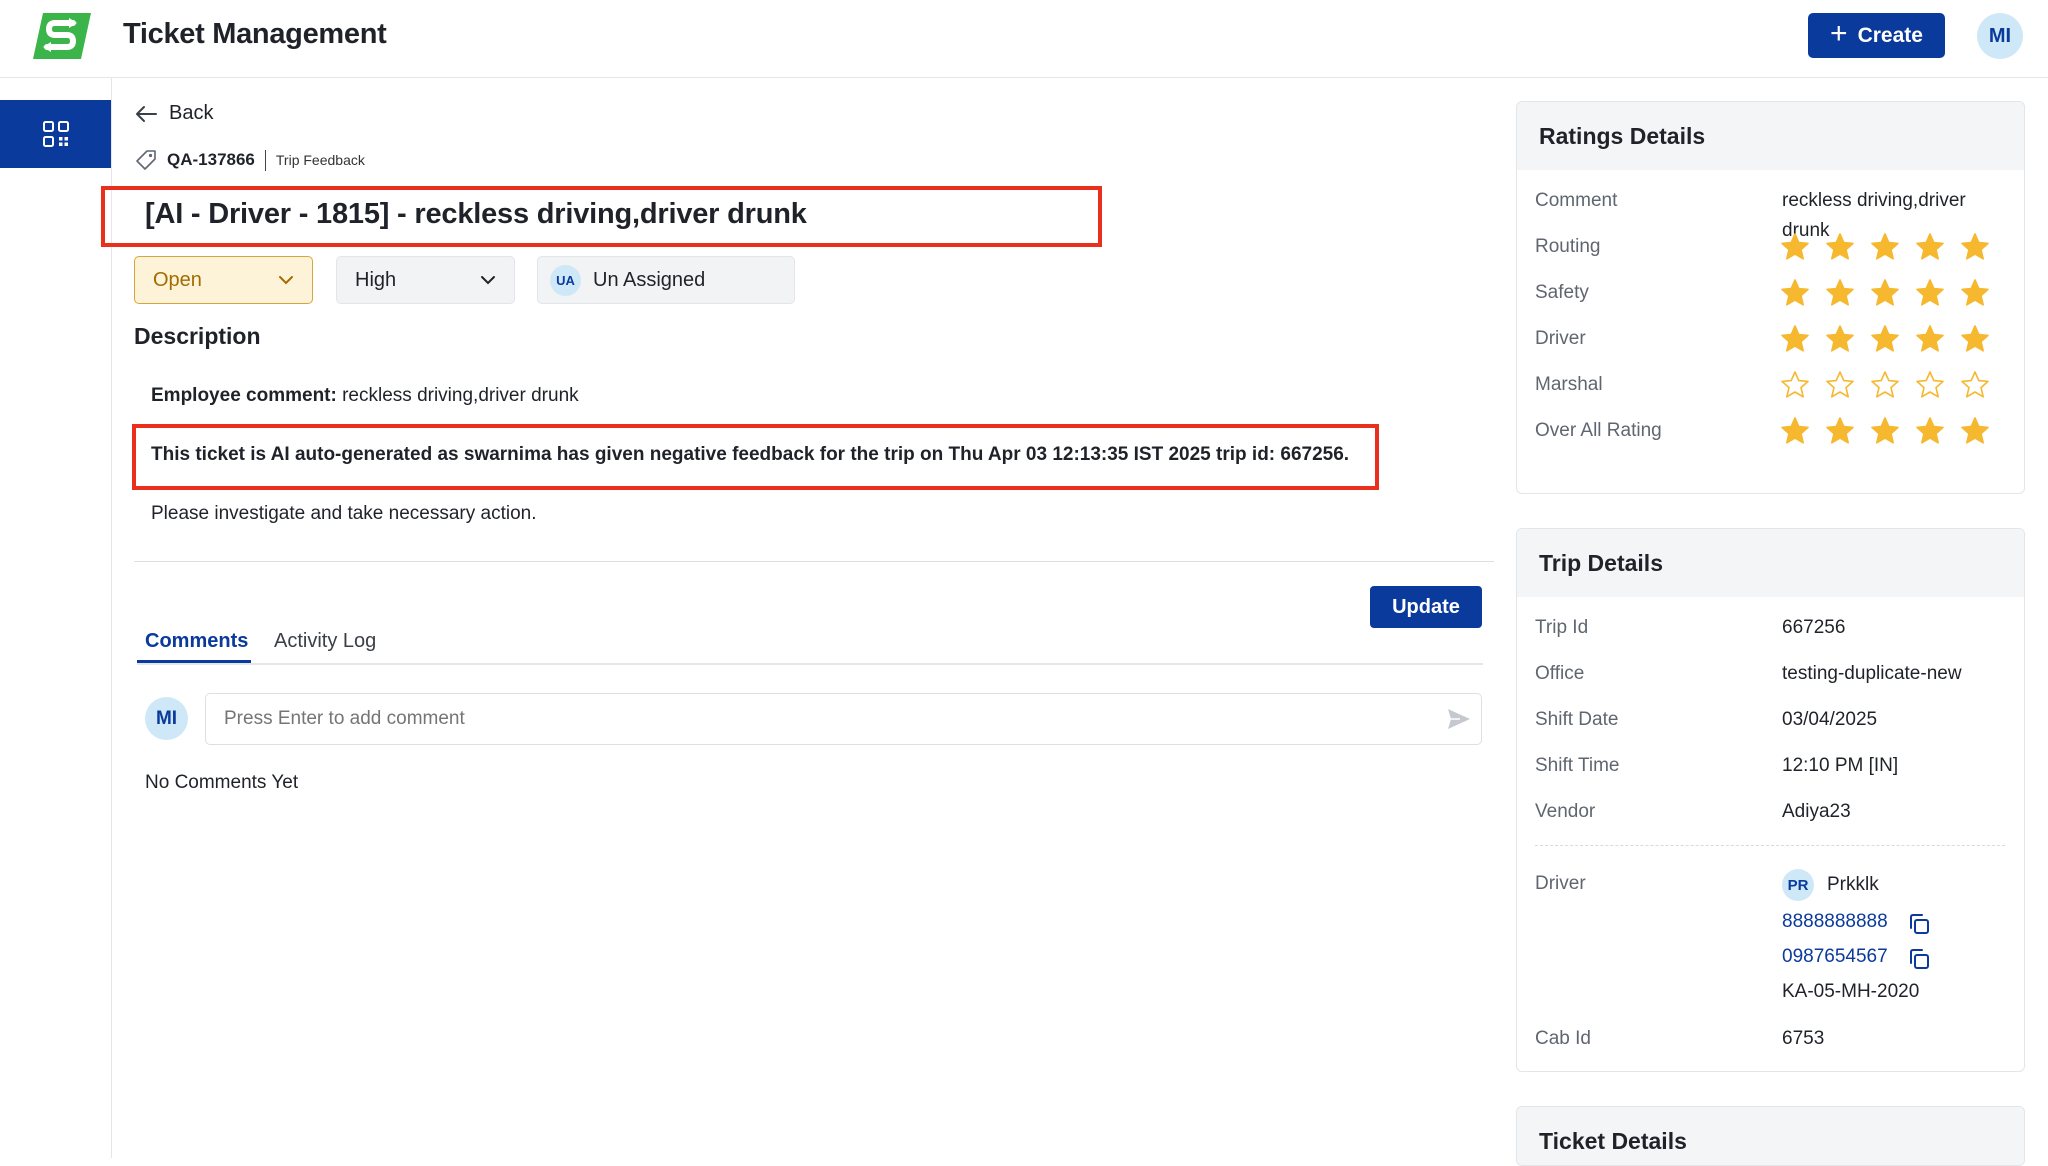  Describe the element at coordinates (1835, 922) in the screenshot. I see `driver-phone-1: 8888888888` at that location.